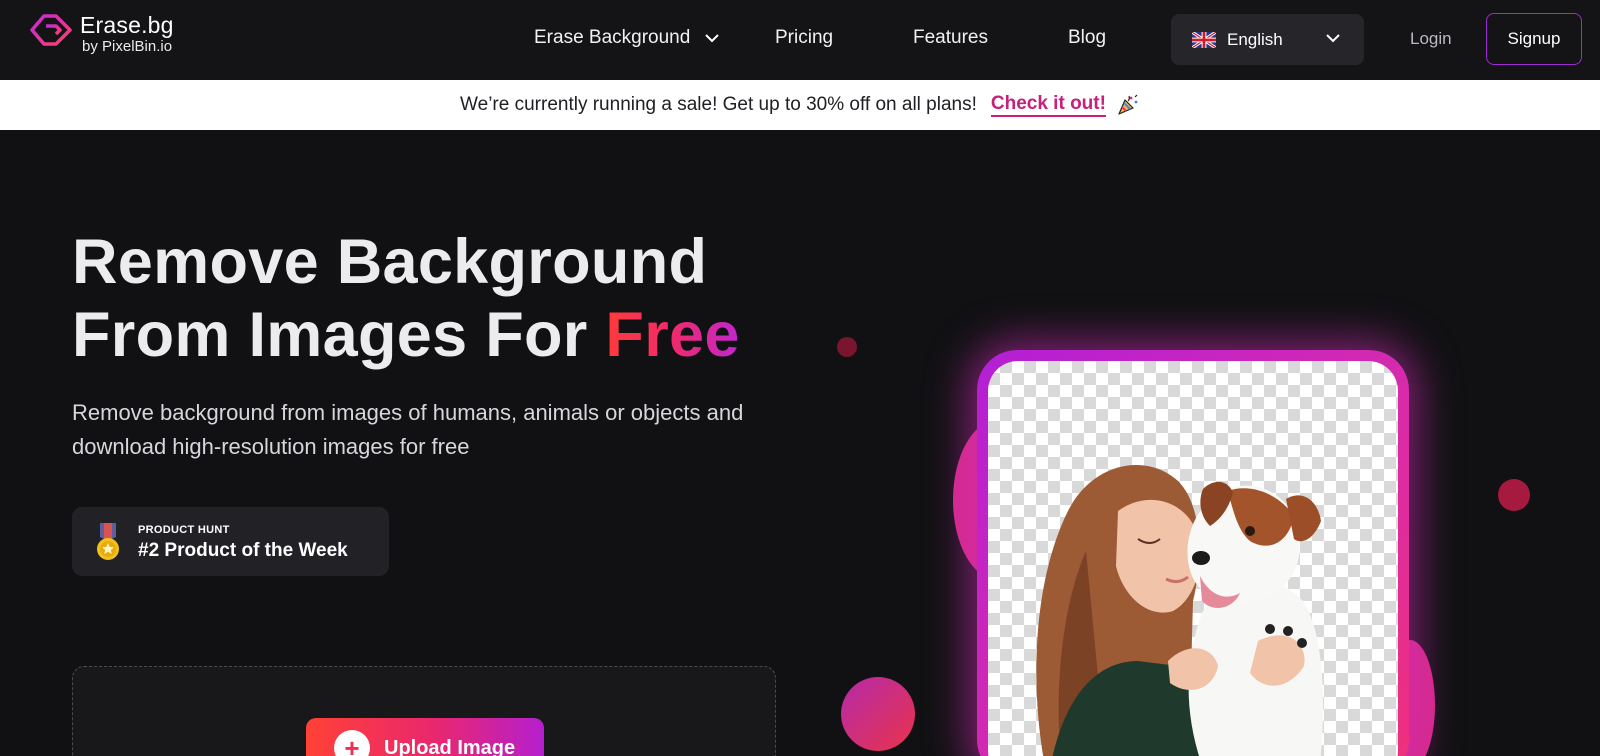 This screenshot has width=1600, height=756. What do you see at coordinates (127, 25) in the screenshot?
I see `brand-name: Erase.bg` at bounding box center [127, 25].